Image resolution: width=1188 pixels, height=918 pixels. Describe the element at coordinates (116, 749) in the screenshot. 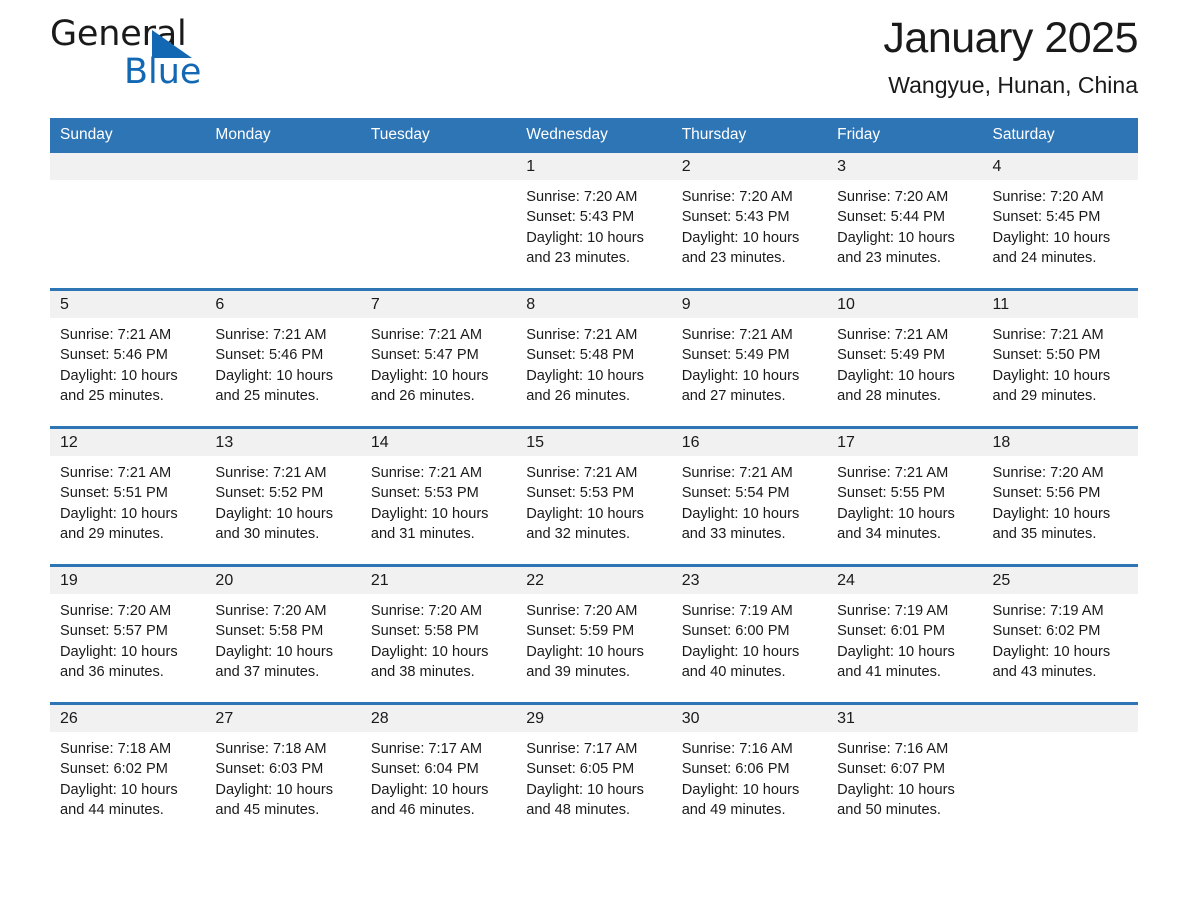

I see `day-info-line: Sunrise: 7:18 AM` at that location.